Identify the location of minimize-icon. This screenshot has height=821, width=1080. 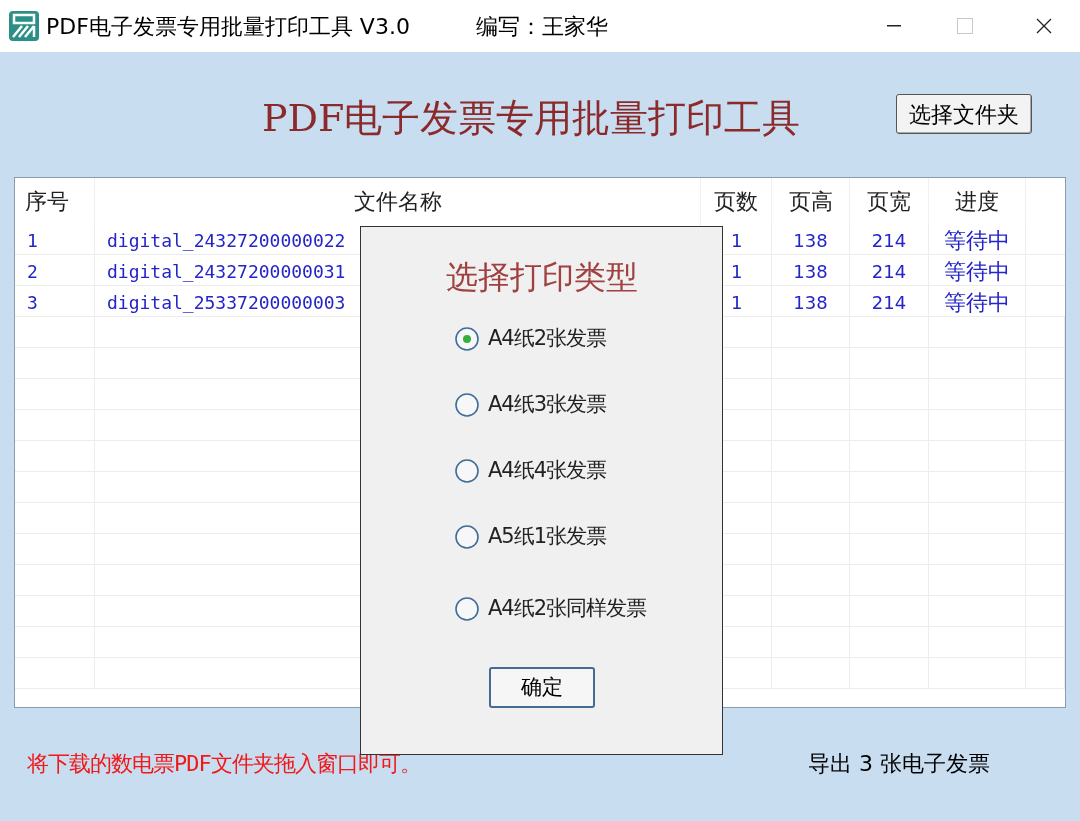
(894, 26).